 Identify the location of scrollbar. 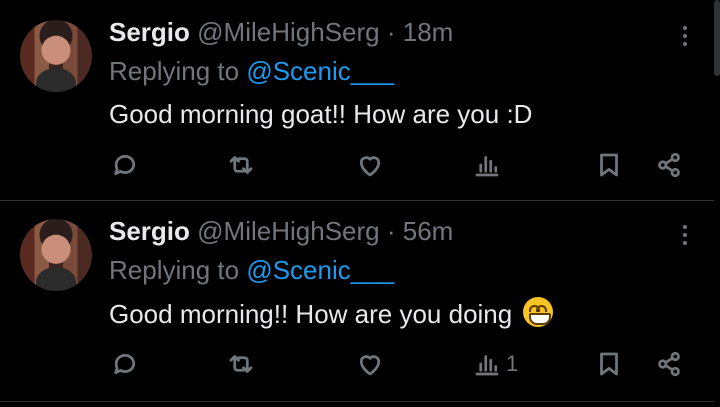
(717, 38).